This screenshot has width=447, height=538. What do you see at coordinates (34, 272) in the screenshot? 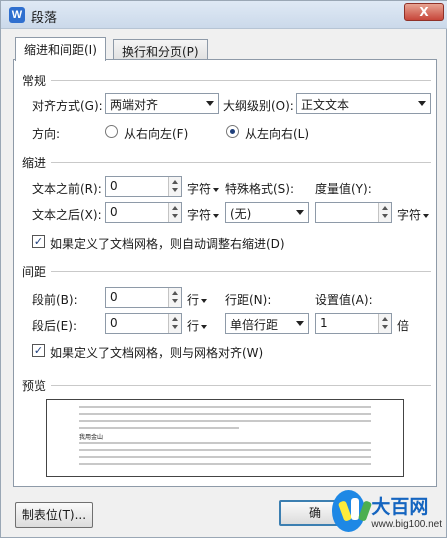
I see `section-title-spacing: 间距` at bounding box center [34, 272].